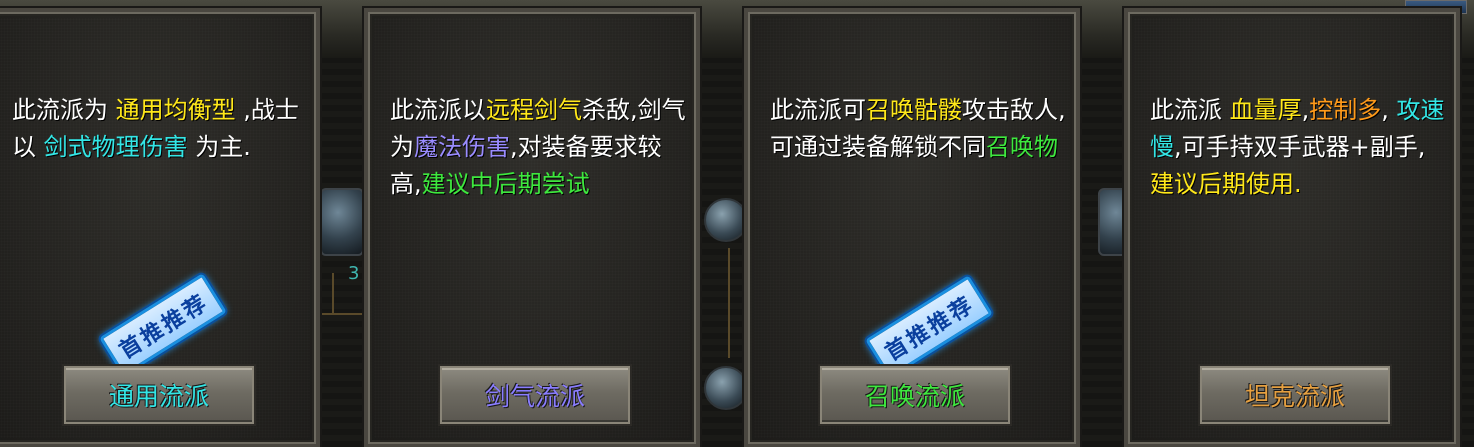 This screenshot has height=447, width=1474. Describe the element at coordinates (534, 110) in the screenshot. I see `description-highlight: 远程剑气` at that location.